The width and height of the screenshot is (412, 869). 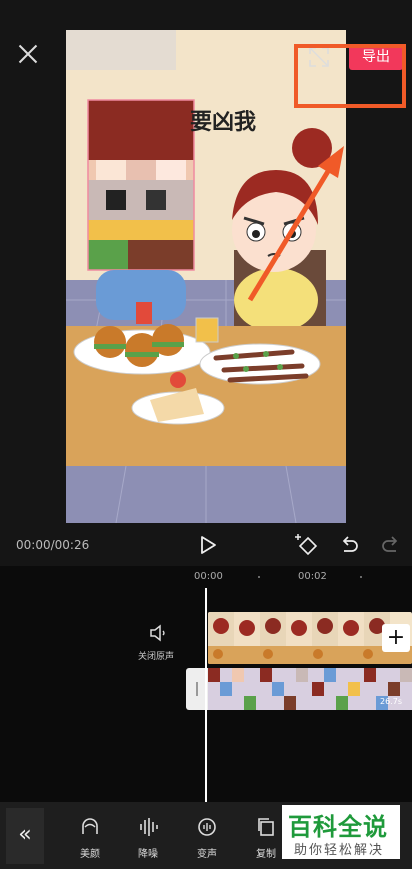 What do you see at coordinates (206, 695) in the screenshot?
I see `playhead` at bounding box center [206, 695].